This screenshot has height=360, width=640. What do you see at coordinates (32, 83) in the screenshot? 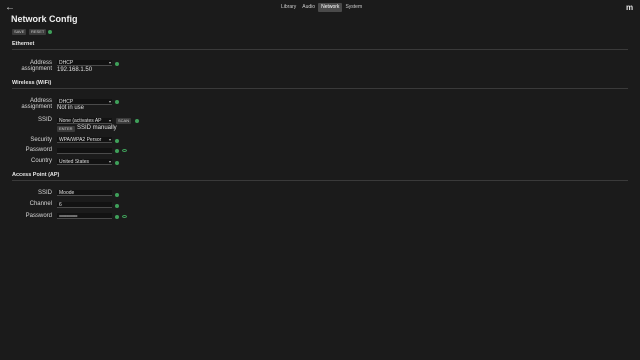
I see `wireless-heading: Wireless (WiFi)` at bounding box center [32, 83].